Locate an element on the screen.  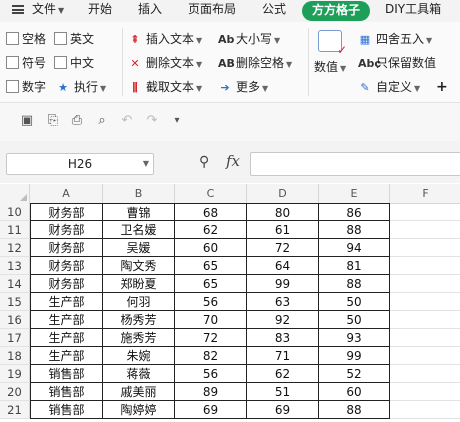
zoom-search-icon: ⚲ is located at coordinates (204, 162).